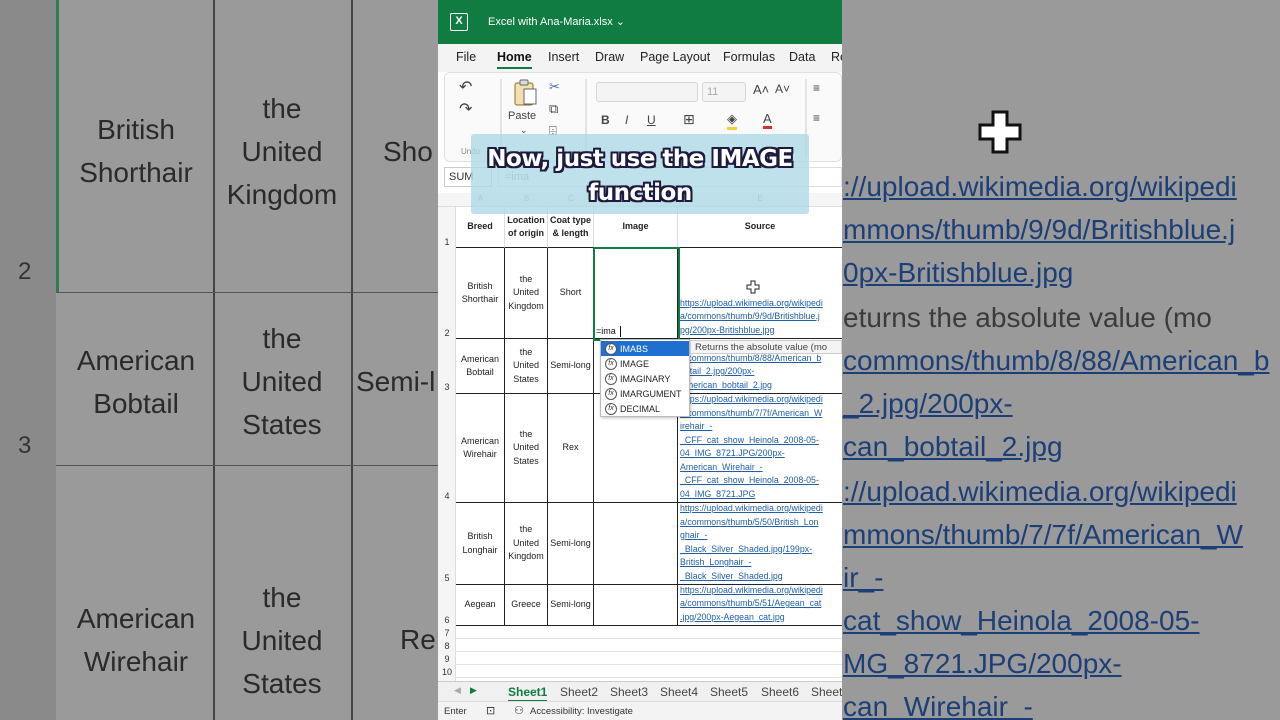 The width and height of the screenshot is (1280, 720). What do you see at coordinates (729, 692) in the screenshot?
I see `sheet-tab: Sheet5` at bounding box center [729, 692].